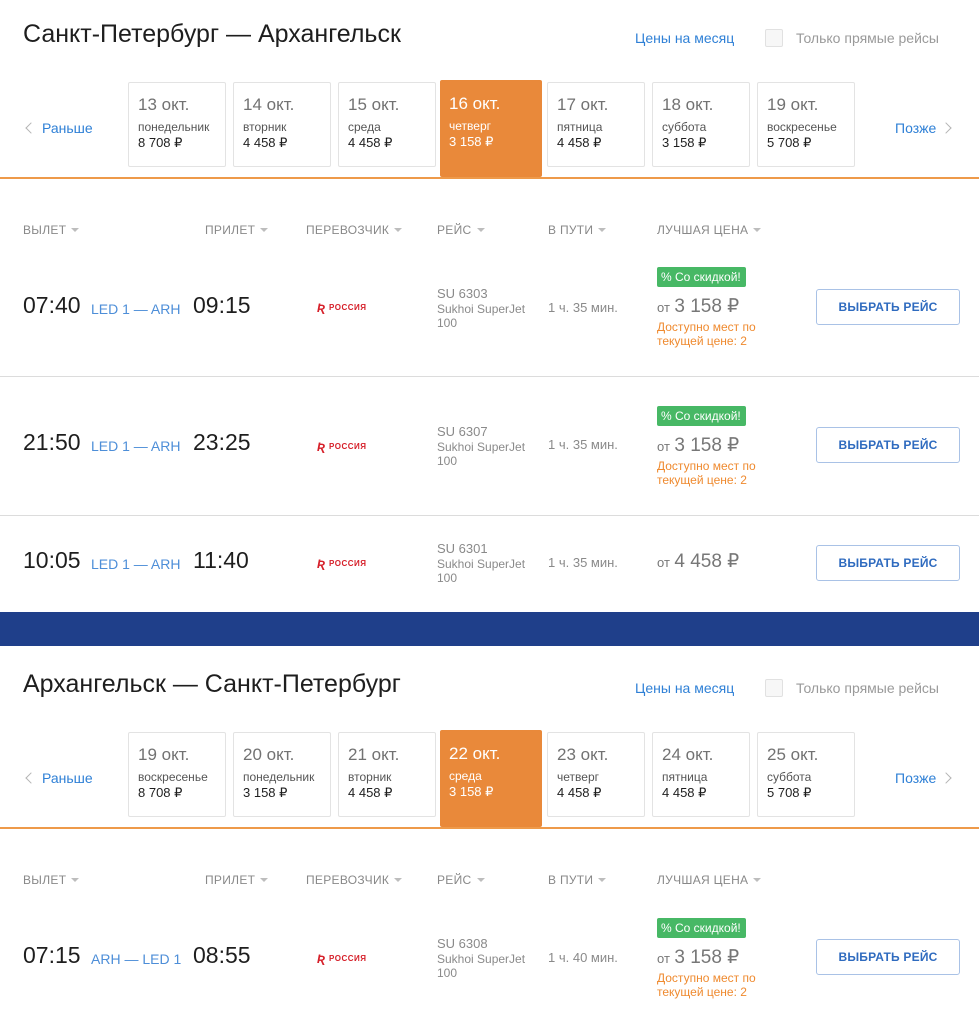 This screenshot has width=979, height=1024. Describe the element at coordinates (703, 230) in the screenshot. I see `sort-price-label: ЛУЧШАЯ ЦЕНА` at that location.